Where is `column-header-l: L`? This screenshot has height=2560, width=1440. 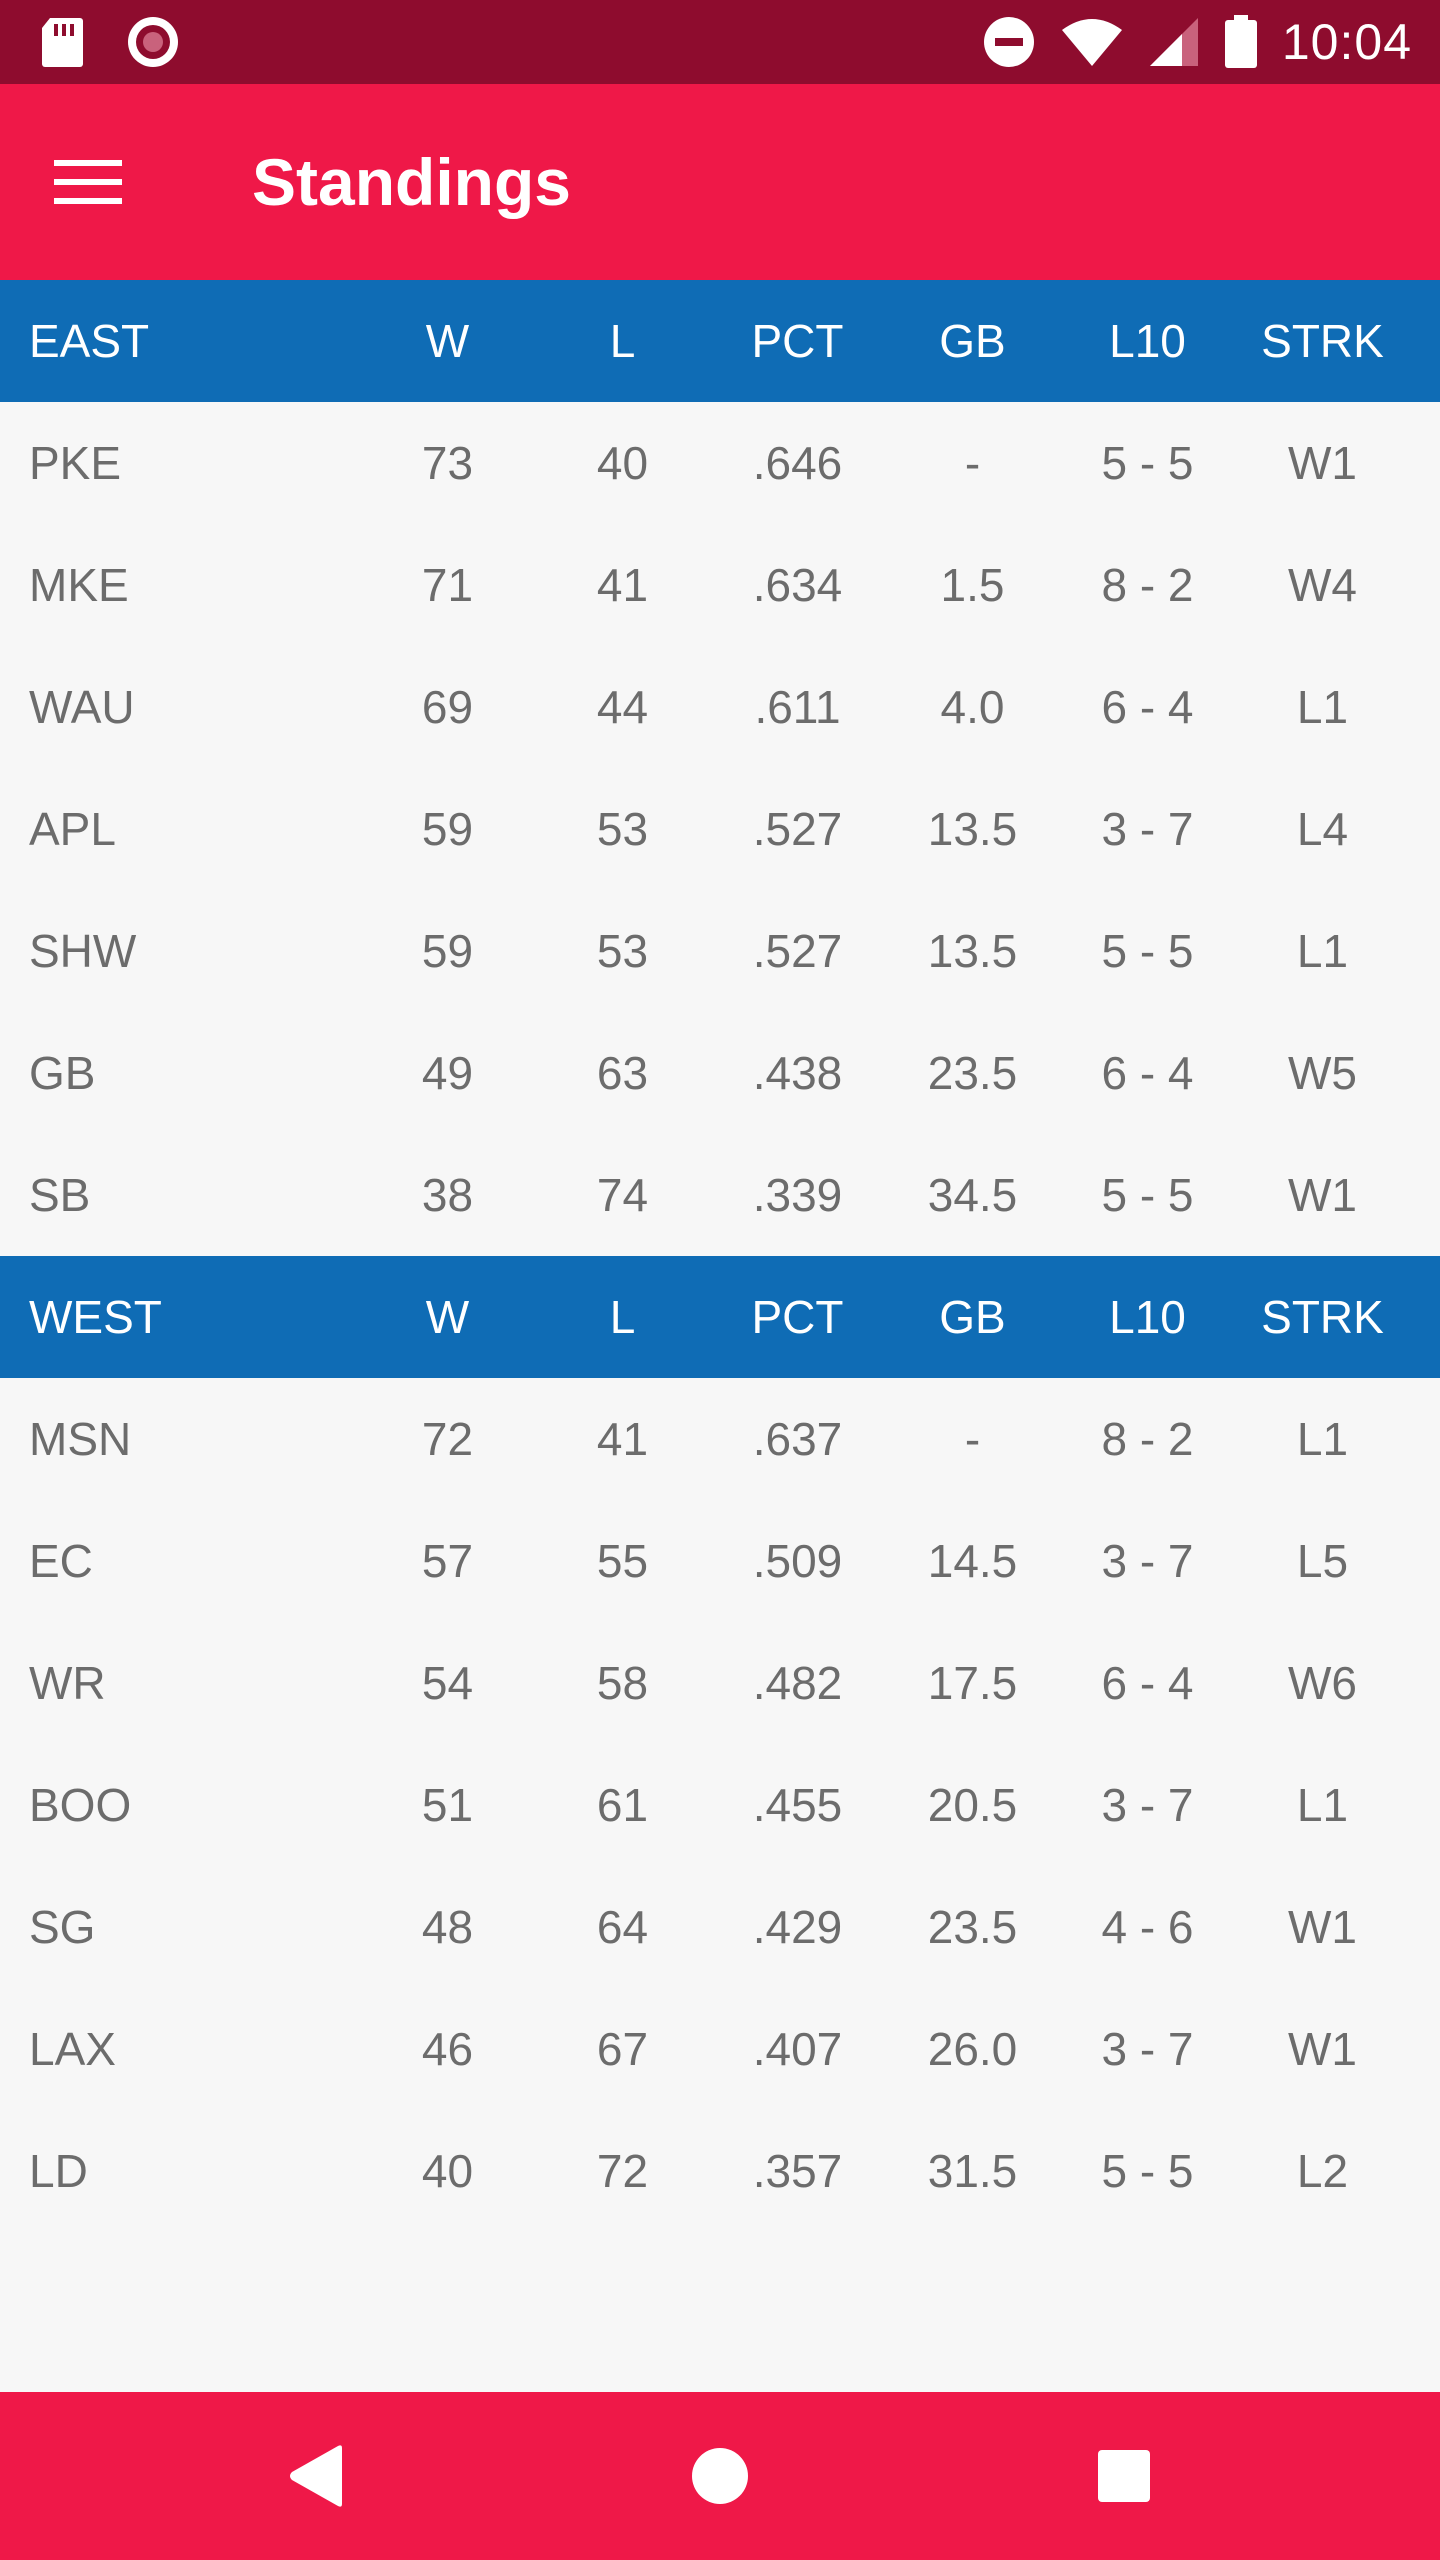 column-header-l: L is located at coordinates (622, 341).